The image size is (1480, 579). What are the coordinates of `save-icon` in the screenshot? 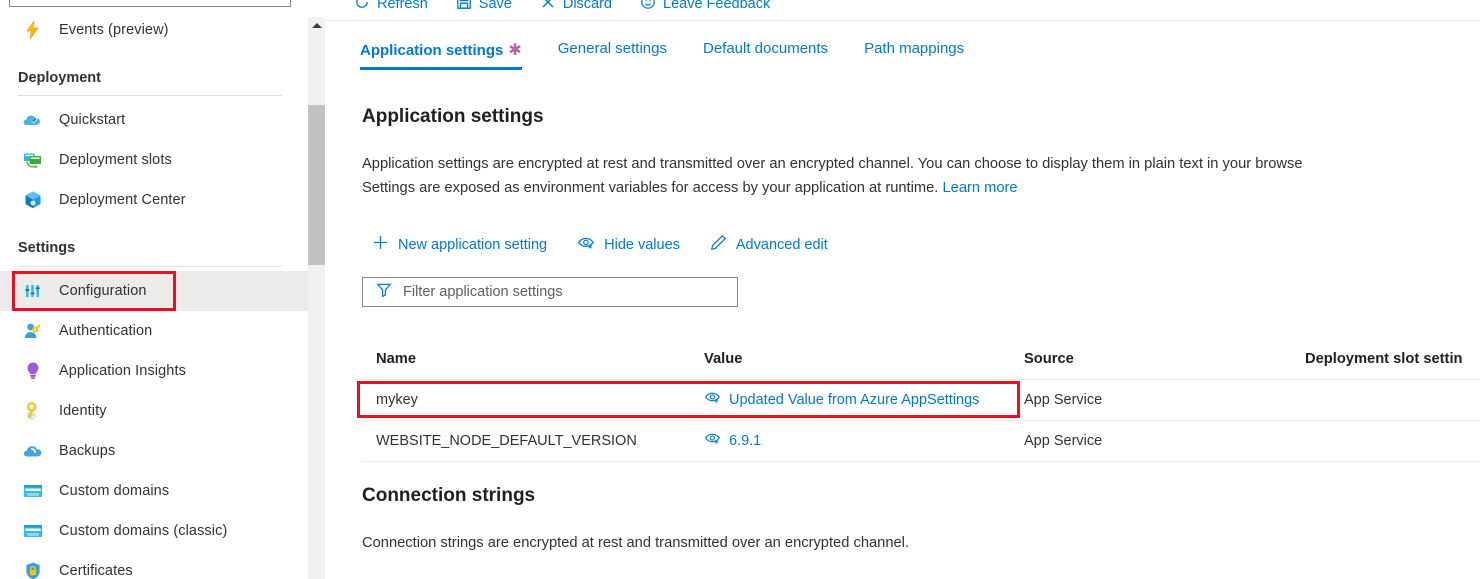 It's located at (464, 7).